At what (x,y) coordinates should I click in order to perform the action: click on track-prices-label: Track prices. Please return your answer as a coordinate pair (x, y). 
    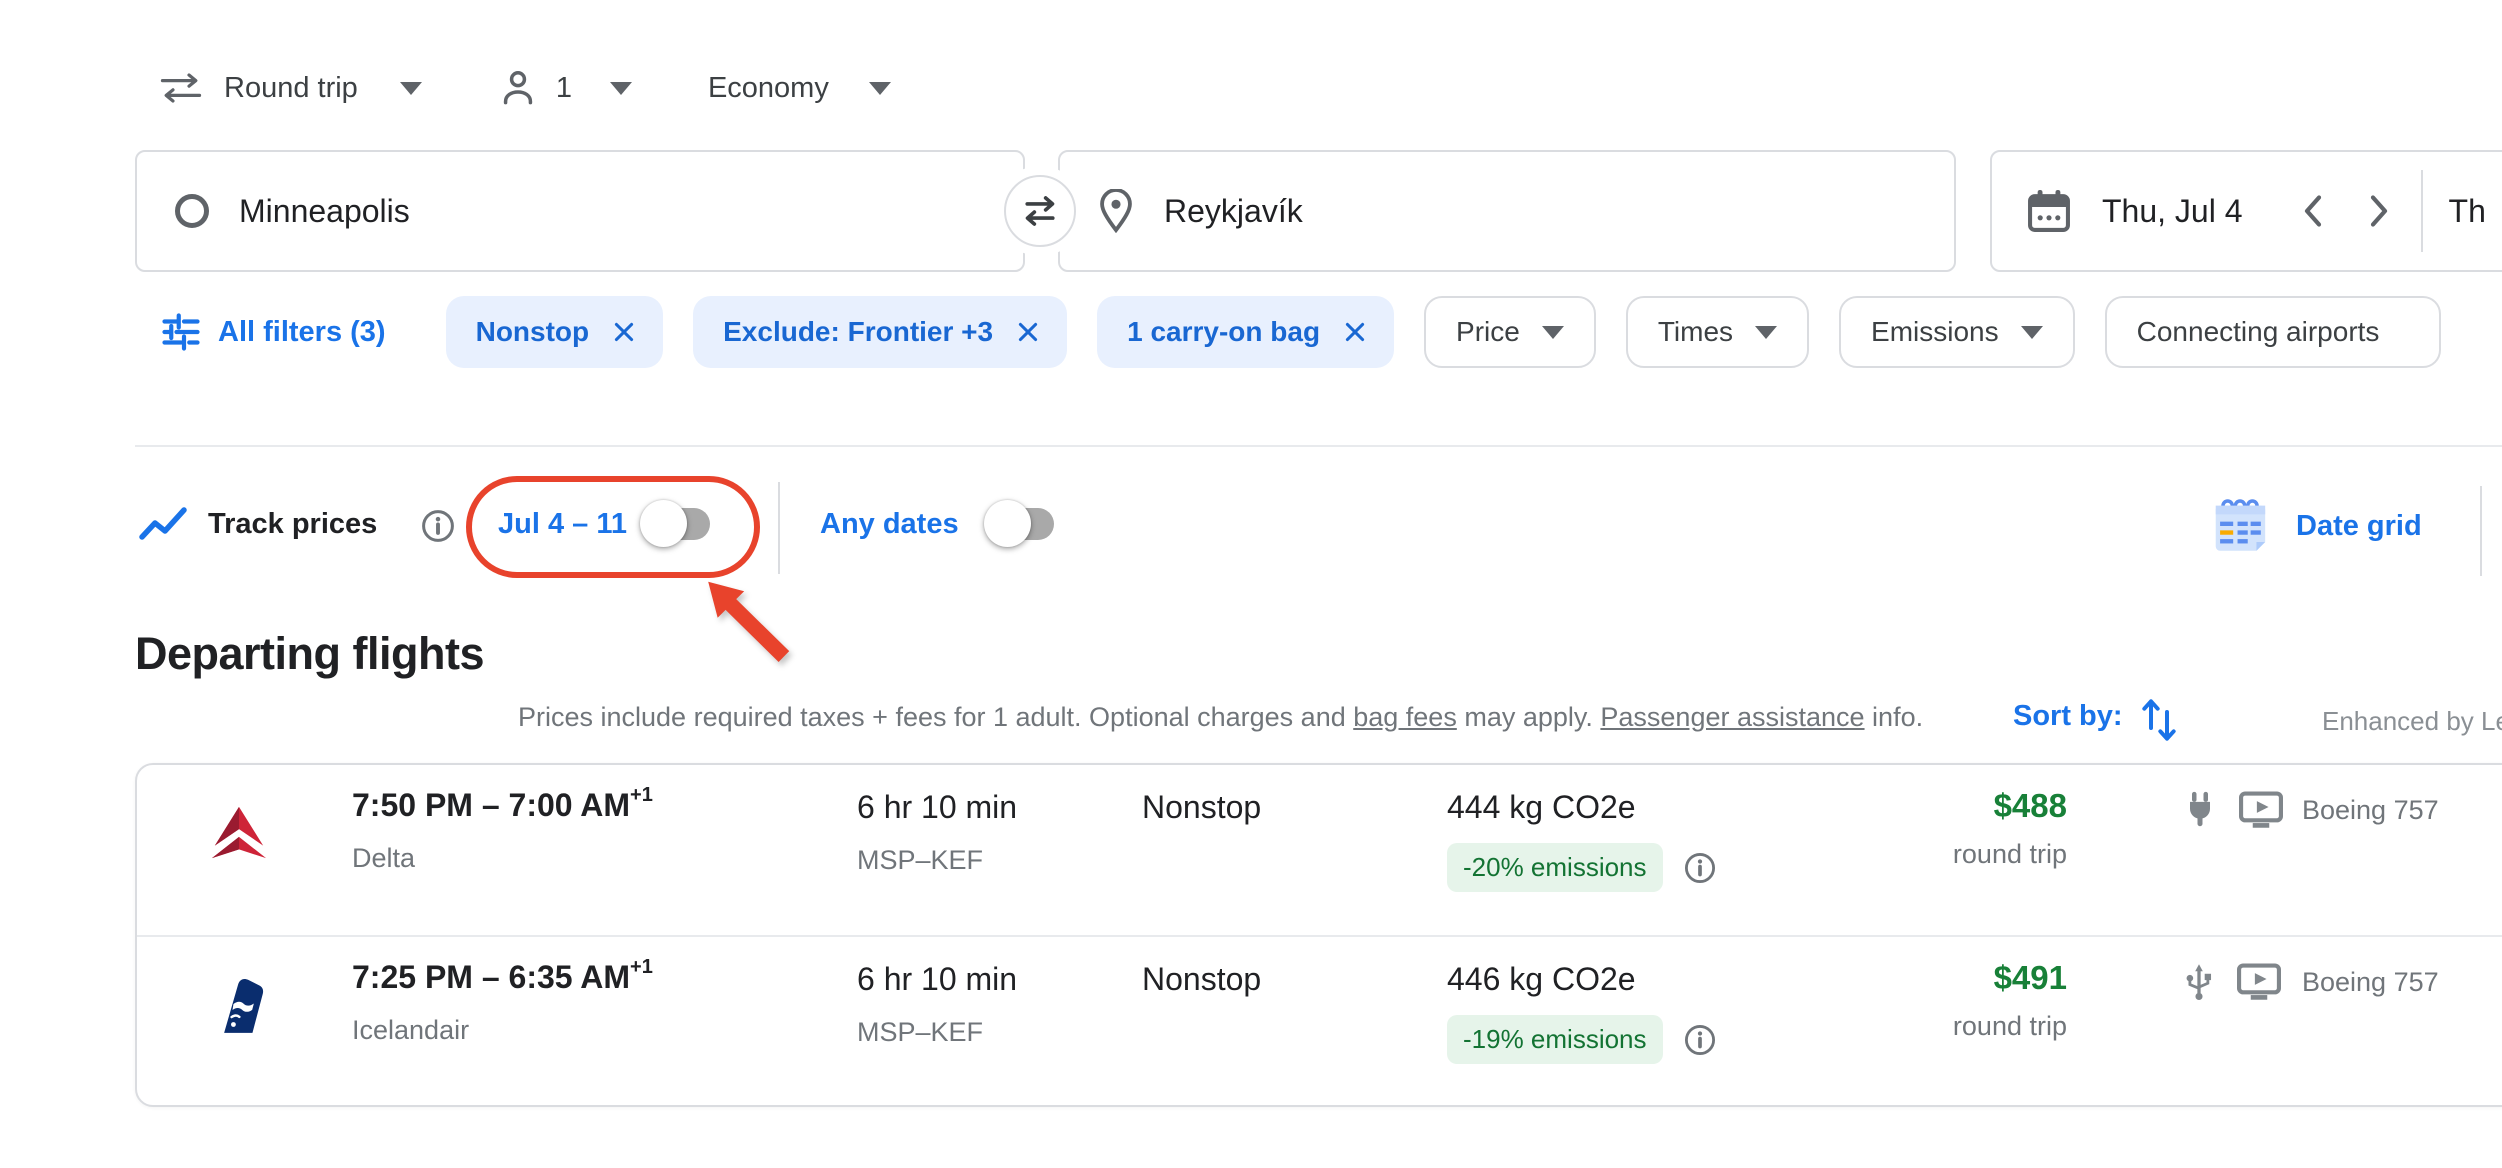
    Looking at the image, I should click on (293, 524).